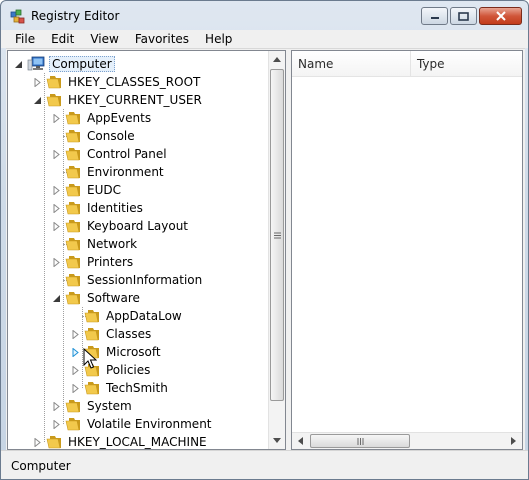  I want to click on tree-node-keyboard-layout: Keyboard Layout, so click(121, 226).